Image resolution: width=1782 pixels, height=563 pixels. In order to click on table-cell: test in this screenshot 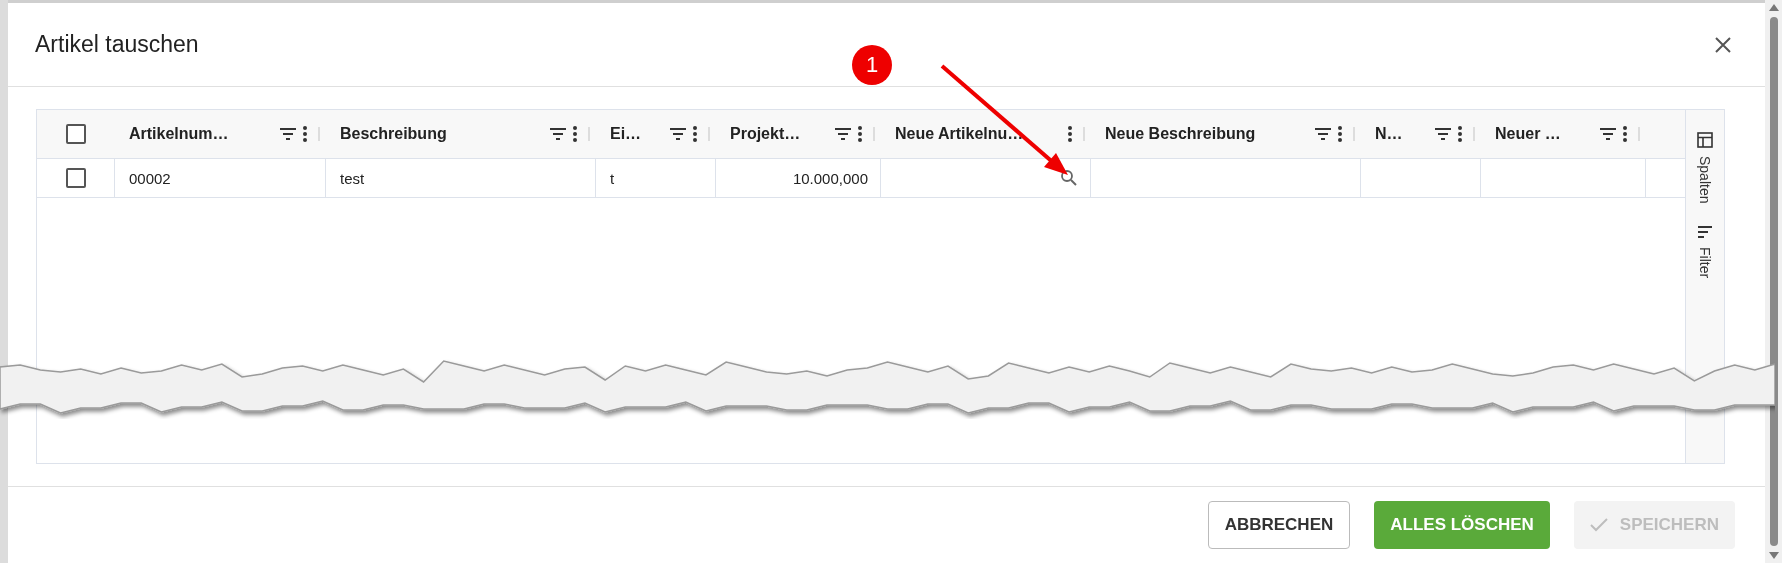, I will do `click(352, 178)`.